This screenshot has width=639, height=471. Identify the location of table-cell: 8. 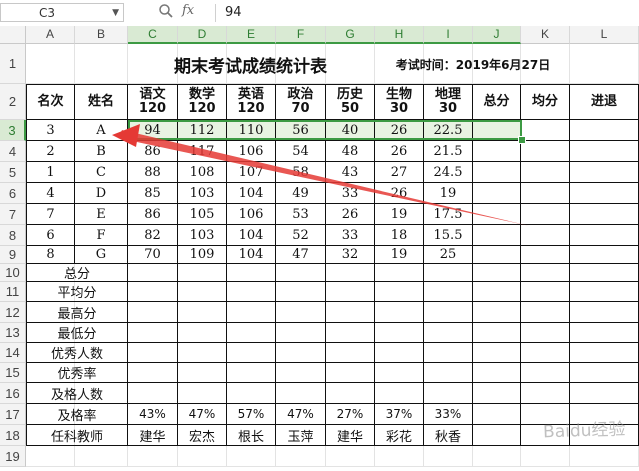
(50, 255).